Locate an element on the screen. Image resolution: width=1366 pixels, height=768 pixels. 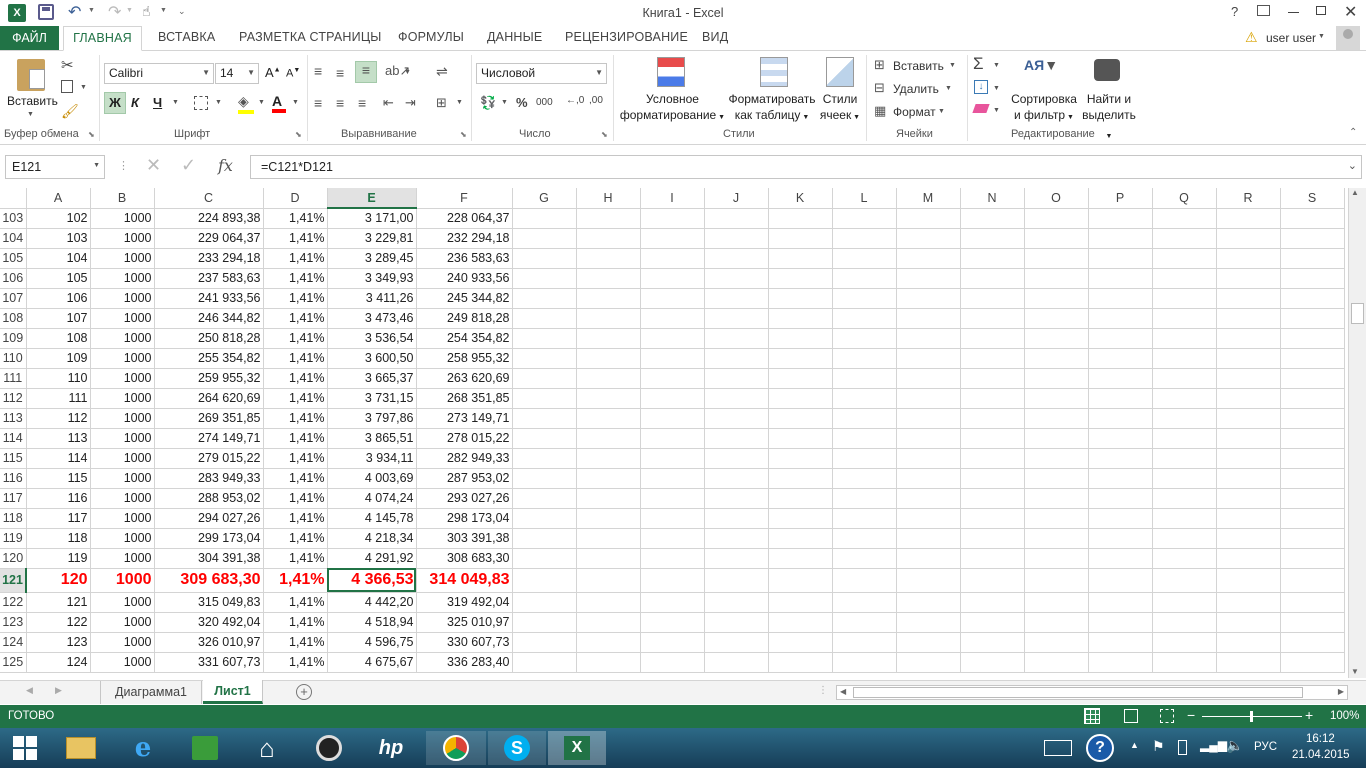
row-header: 103 is located at coordinates (13, 218).